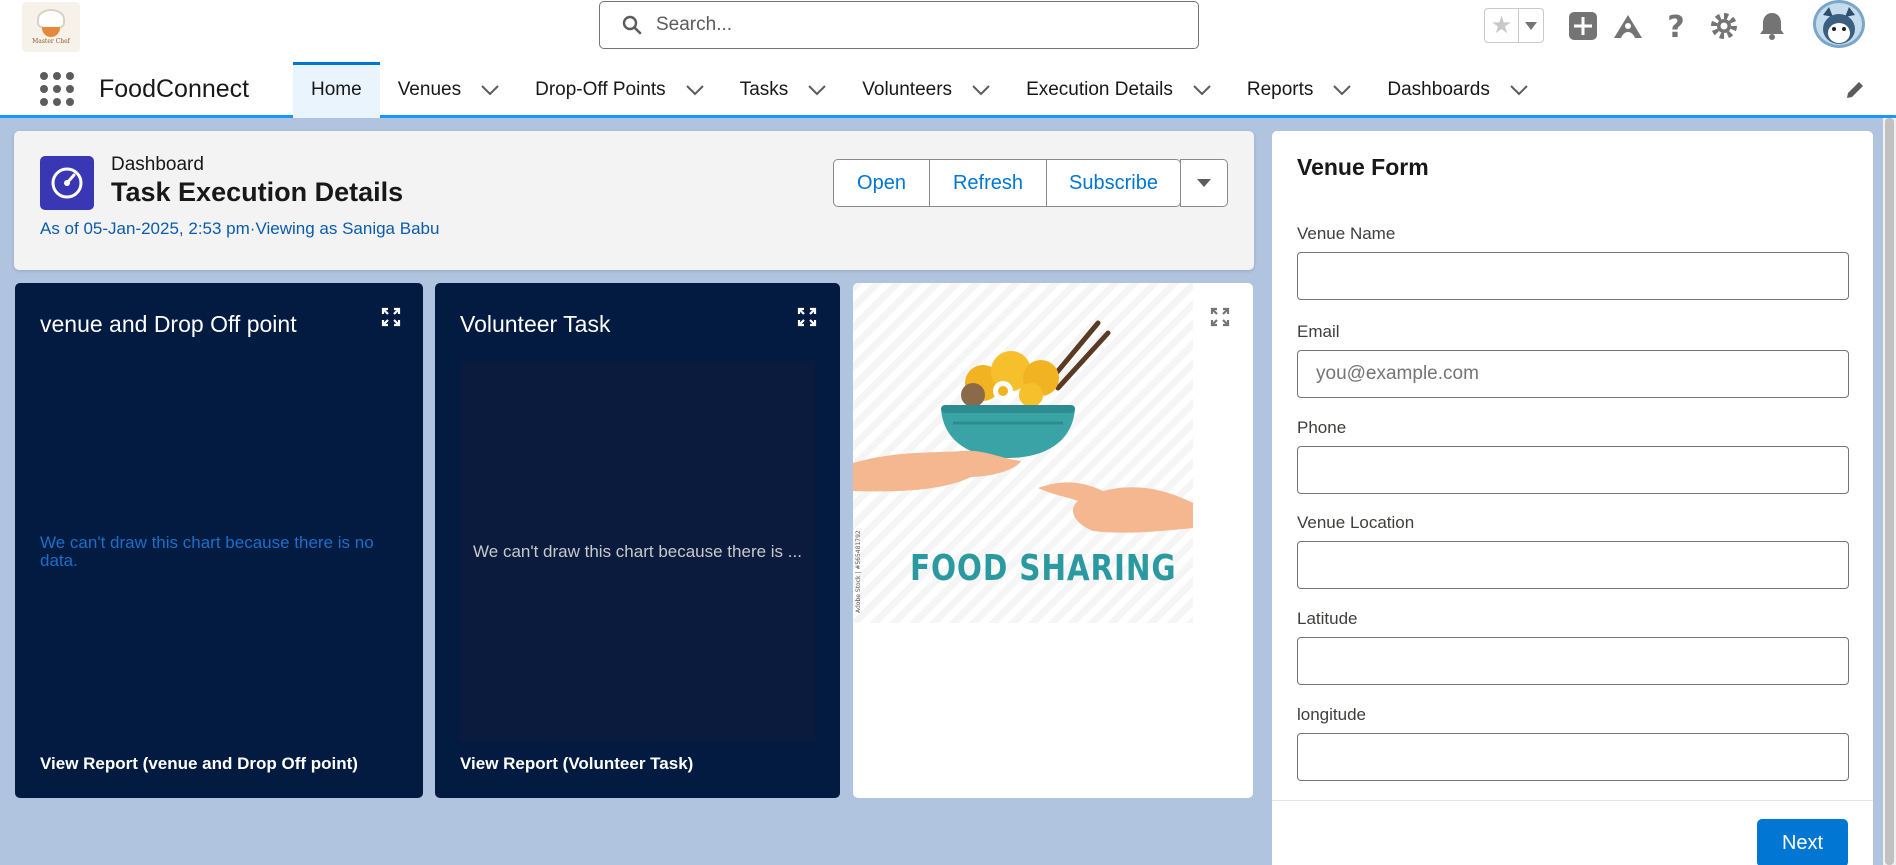  I want to click on global-header: Master Chef ★ ?, so click(948, 27).